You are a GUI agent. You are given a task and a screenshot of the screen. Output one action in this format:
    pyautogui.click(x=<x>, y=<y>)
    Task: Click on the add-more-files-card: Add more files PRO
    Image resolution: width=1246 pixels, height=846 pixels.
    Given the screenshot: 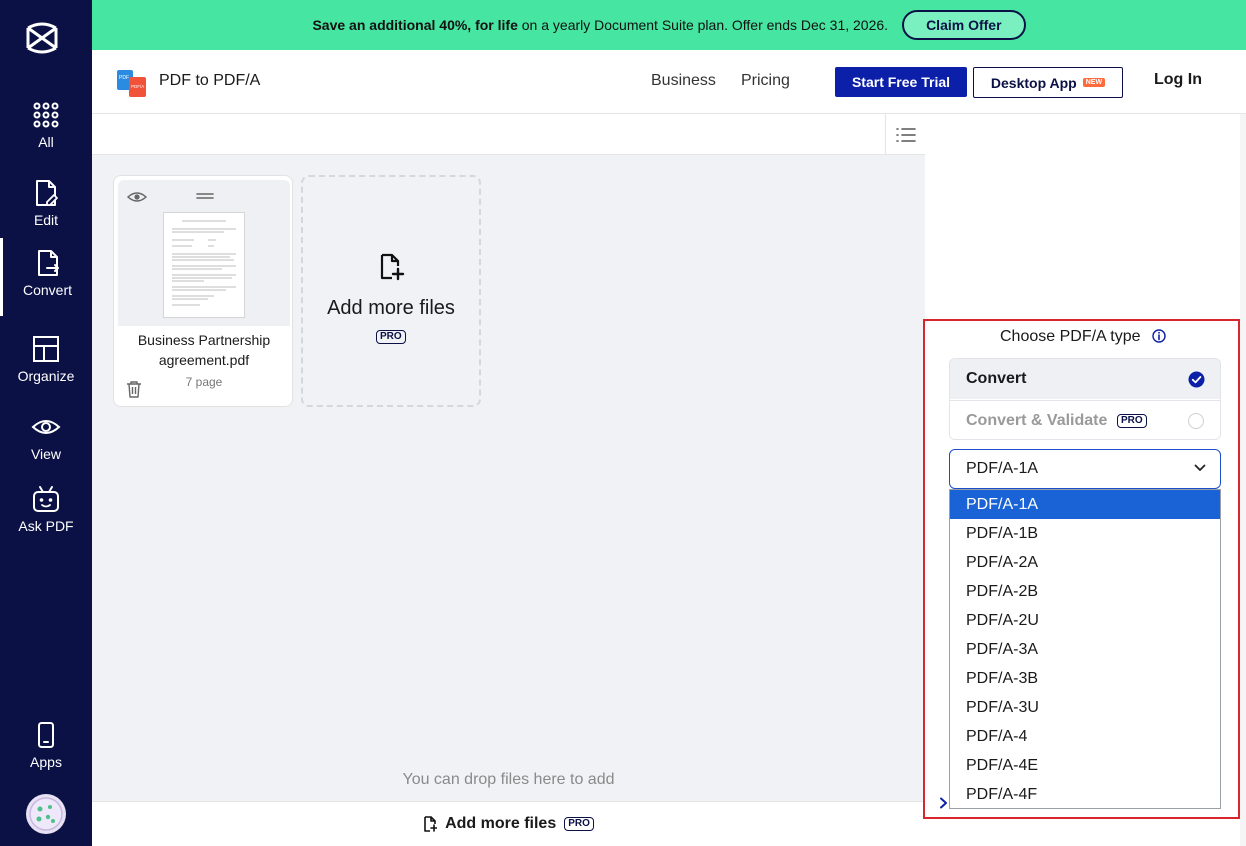 What is the action you would take?
    pyautogui.click(x=391, y=291)
    